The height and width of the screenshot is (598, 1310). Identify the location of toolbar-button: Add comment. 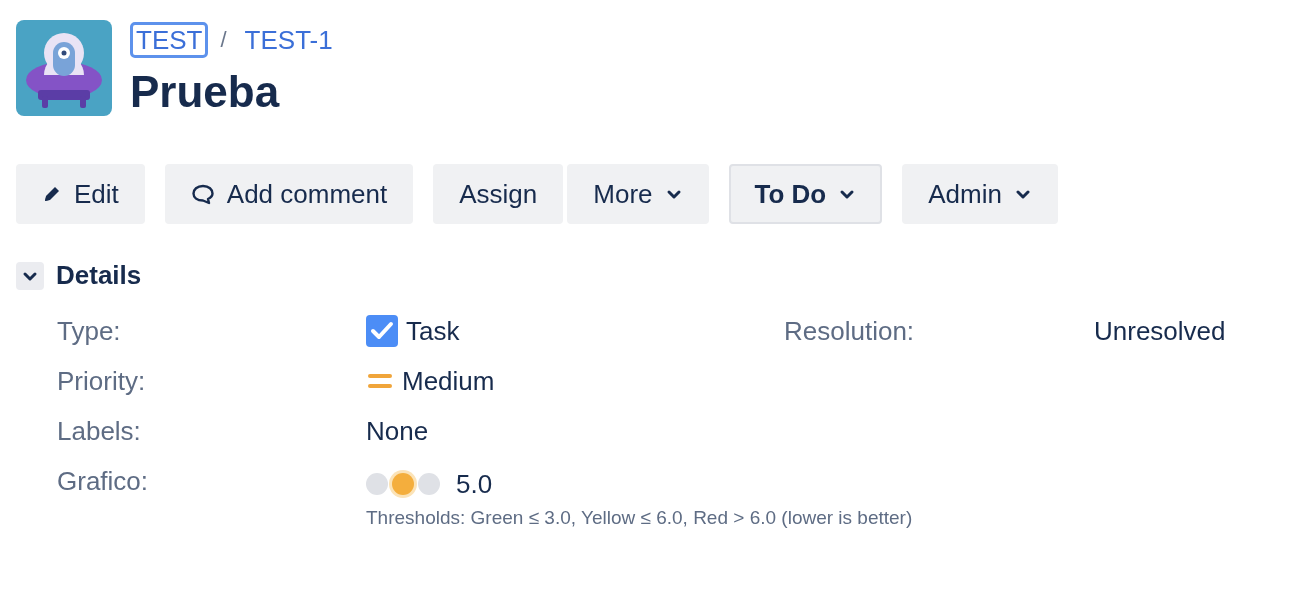
(289, 194).